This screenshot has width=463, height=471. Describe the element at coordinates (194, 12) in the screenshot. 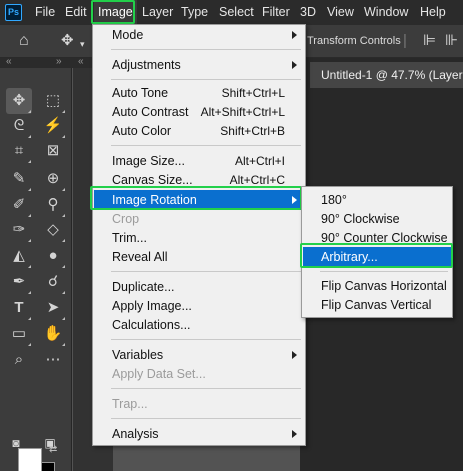

I see `menu-type: Type` at that location.